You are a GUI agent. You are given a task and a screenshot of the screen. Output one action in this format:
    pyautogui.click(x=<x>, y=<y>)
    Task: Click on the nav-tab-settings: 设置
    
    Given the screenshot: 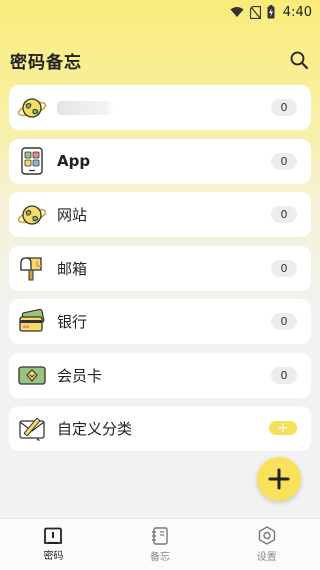 What is the action you would take?
    pyautogui.click(x=266, y=544)
    